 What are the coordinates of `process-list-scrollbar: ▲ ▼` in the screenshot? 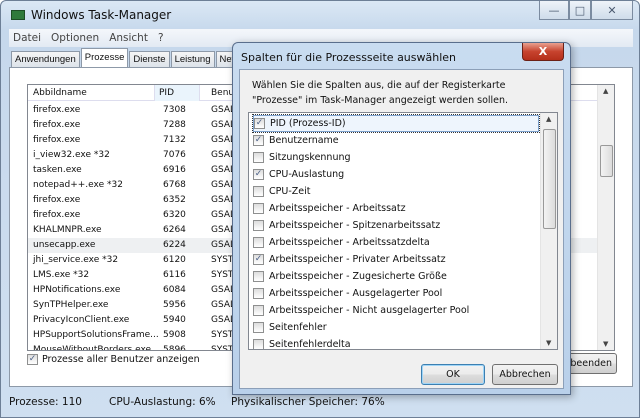 It's located at (605, 217).